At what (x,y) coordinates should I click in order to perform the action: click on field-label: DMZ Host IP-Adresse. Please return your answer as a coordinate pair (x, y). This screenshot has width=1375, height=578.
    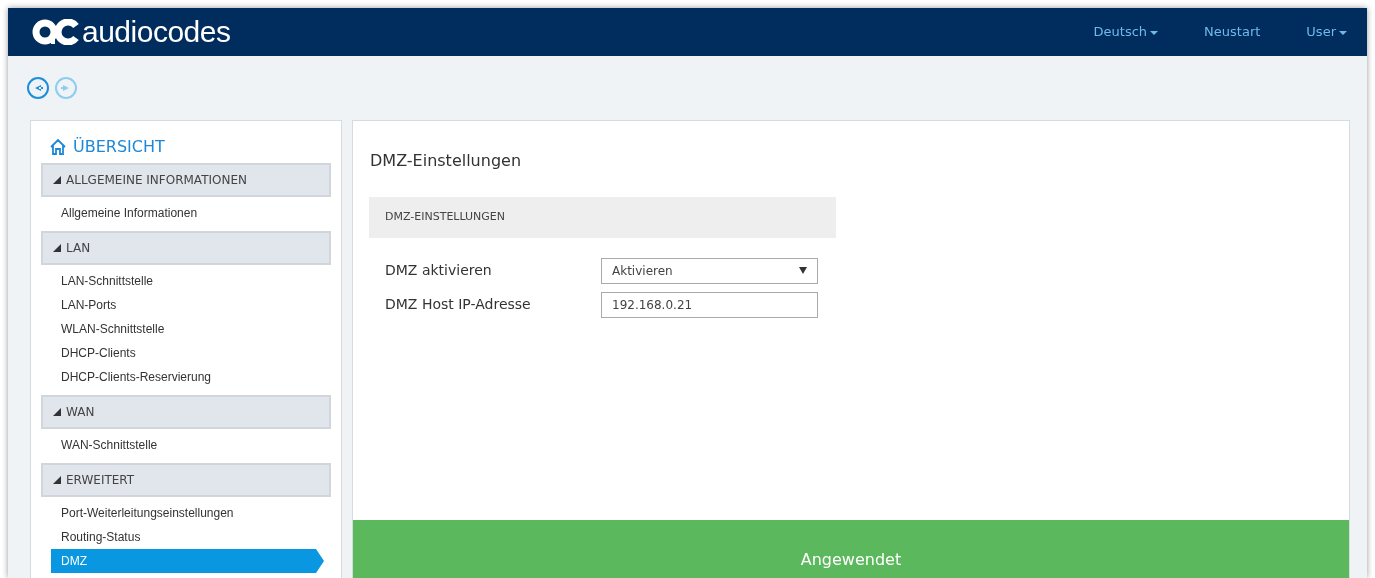
    Looking at the image, I should click on (458, 304).